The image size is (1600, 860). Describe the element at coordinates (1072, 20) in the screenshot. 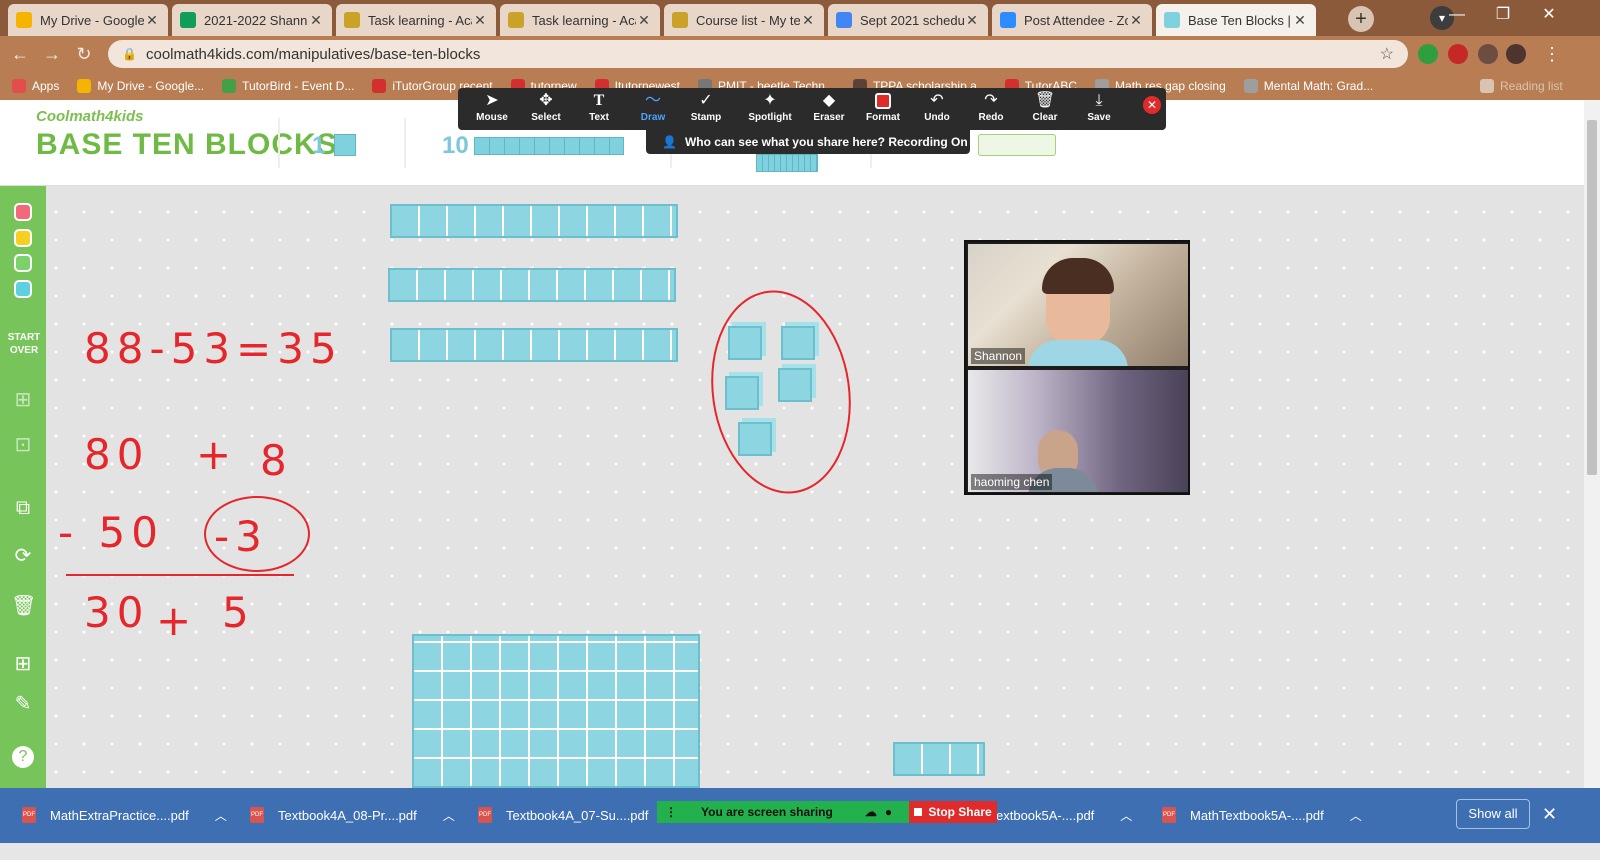

I see `tab-post-attendee: Post Attendee - Zo ✕` at that location.